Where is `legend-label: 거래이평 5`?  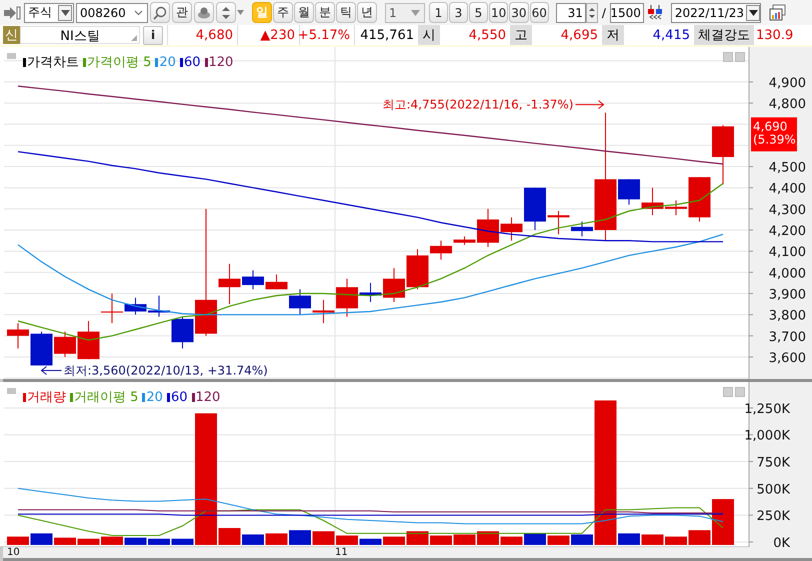
legend-label: 거래이평 5 is located at coordinates (106, 397).